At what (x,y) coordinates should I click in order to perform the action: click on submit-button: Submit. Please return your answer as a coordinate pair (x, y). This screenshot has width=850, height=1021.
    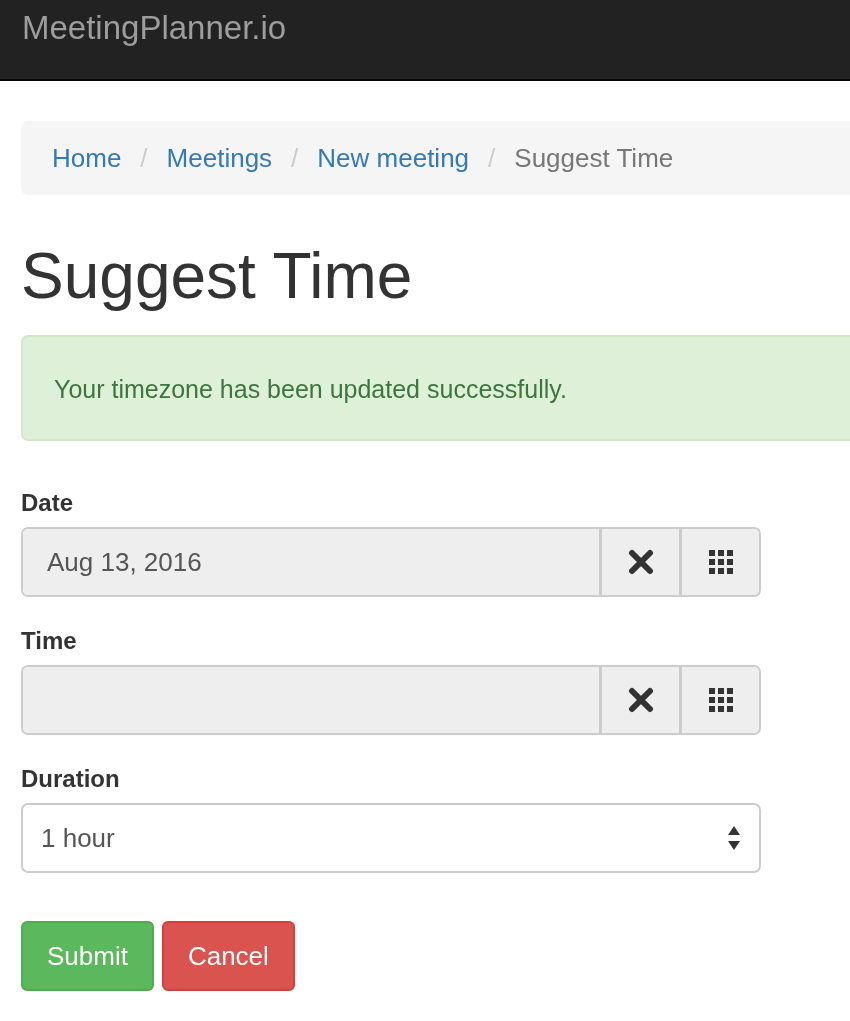
    Looking at the image, I should click on (87, 956).